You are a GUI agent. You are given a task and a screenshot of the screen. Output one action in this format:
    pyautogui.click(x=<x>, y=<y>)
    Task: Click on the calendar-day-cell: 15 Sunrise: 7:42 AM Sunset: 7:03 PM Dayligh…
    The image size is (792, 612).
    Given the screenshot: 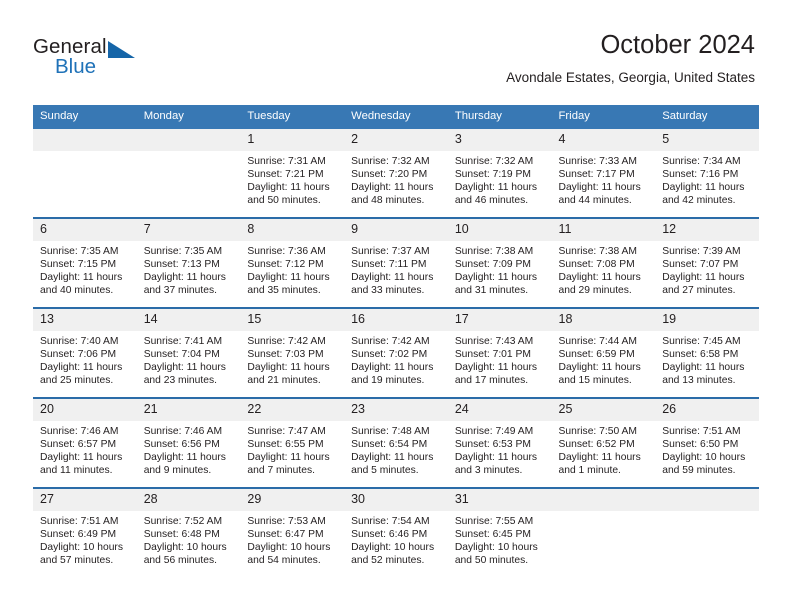 What is the action you would take?
    pyautogui.click(x=292, y=352)
    